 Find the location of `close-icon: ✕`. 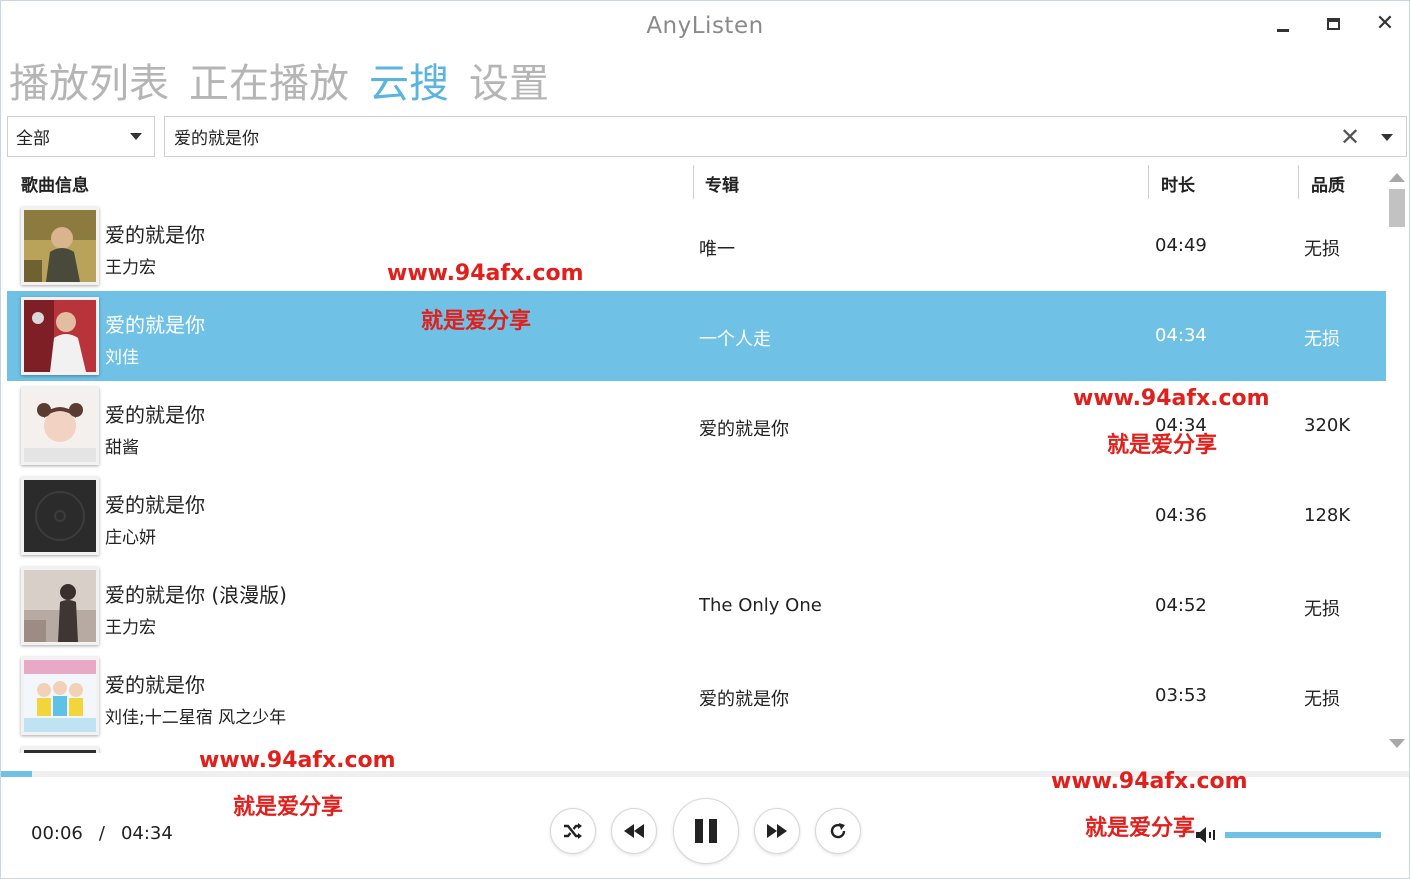

close-icon: ✕ is located at coordinates (1385, 23).